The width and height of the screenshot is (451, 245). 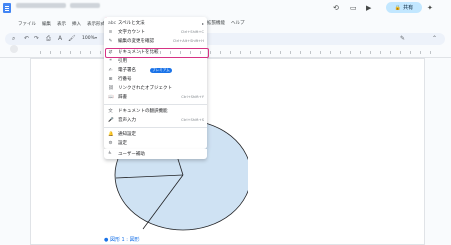 What do you see at coordinates (155, 143) in the screenshot?
I see `menu-item-preferences: ⚙ 設定` at bounding box center [155, 143].